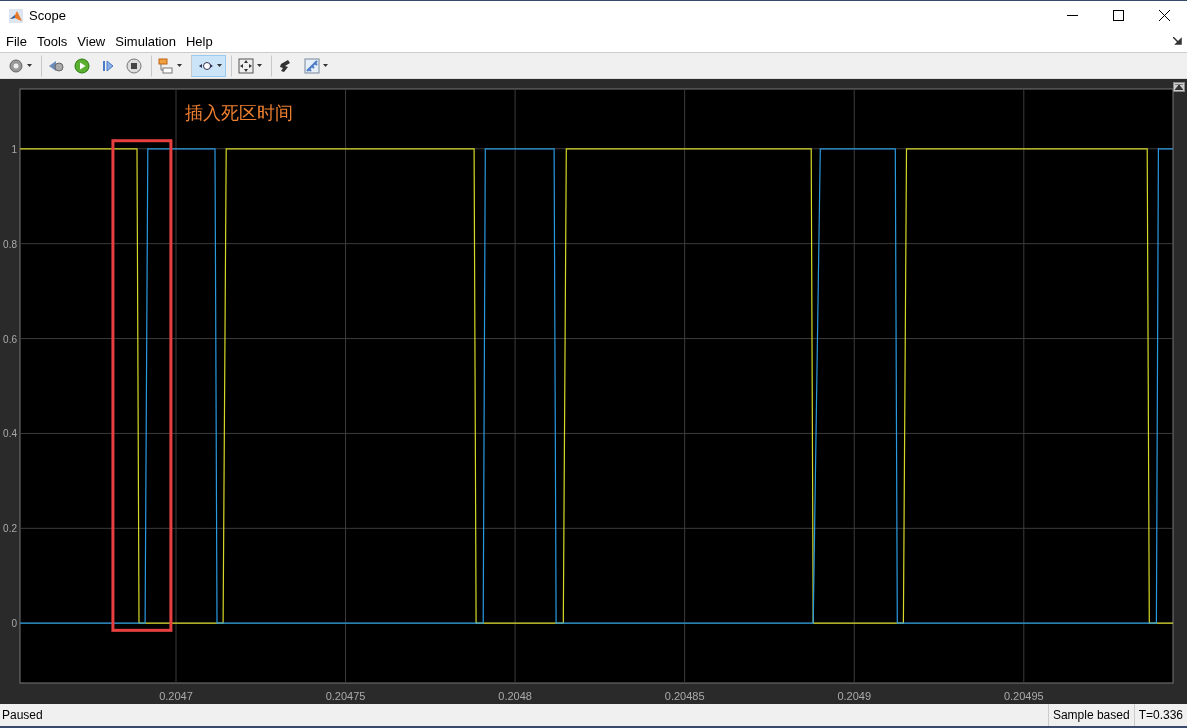 This screenshot has height=728, width=1187. What do you see at coordinates (16, 41) in the screenshot?
I see `menu-item: File` at bounding box center [16, 41].